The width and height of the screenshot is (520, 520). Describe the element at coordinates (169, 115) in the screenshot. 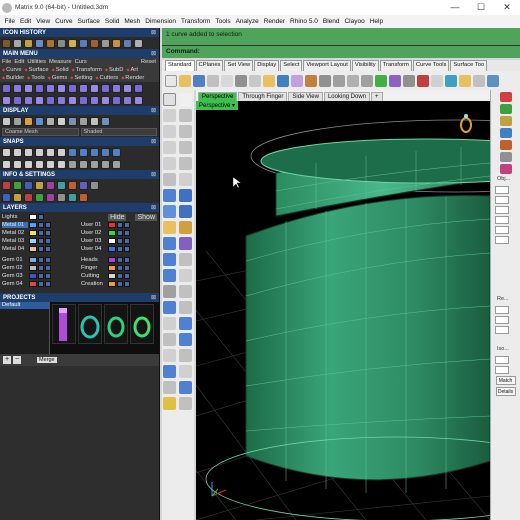

I see `polyline-icon` at that location.